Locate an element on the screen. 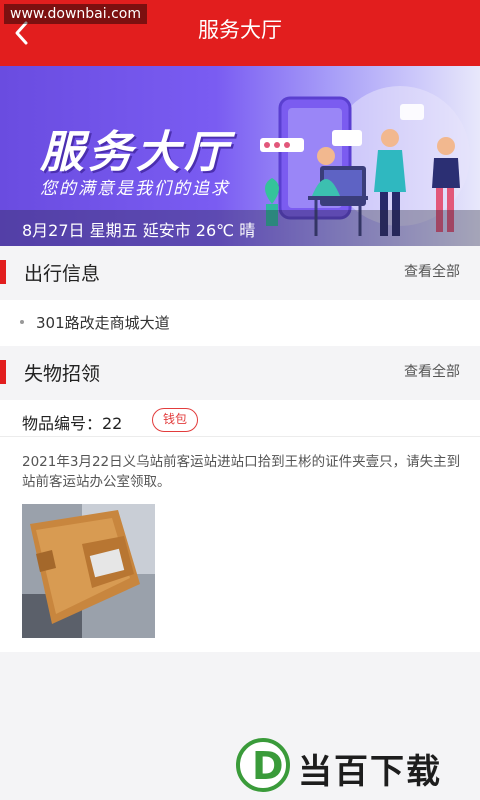  lost-section-title: 失物招领 is located at coordinates (62, 374).